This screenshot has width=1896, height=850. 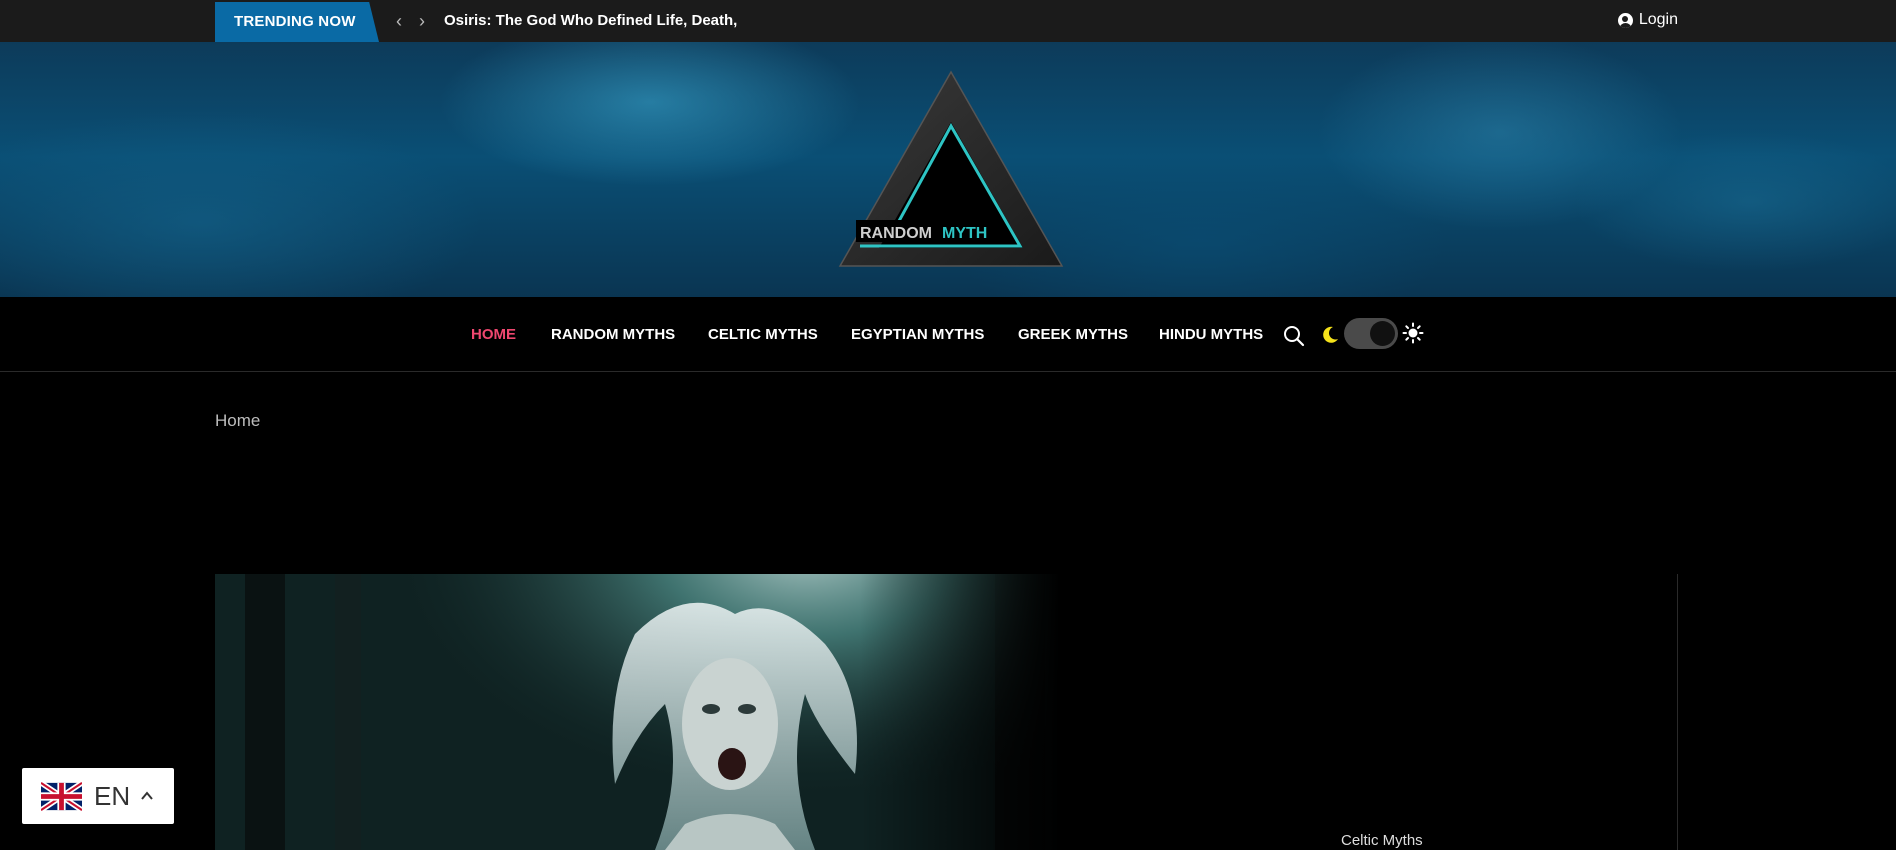 What do you see at coordinates (590, 20) in the screenshot?
I see `trending-headline-link: Osiris: The God Who Defined Life, Death,` at bounding box center [590, 20].